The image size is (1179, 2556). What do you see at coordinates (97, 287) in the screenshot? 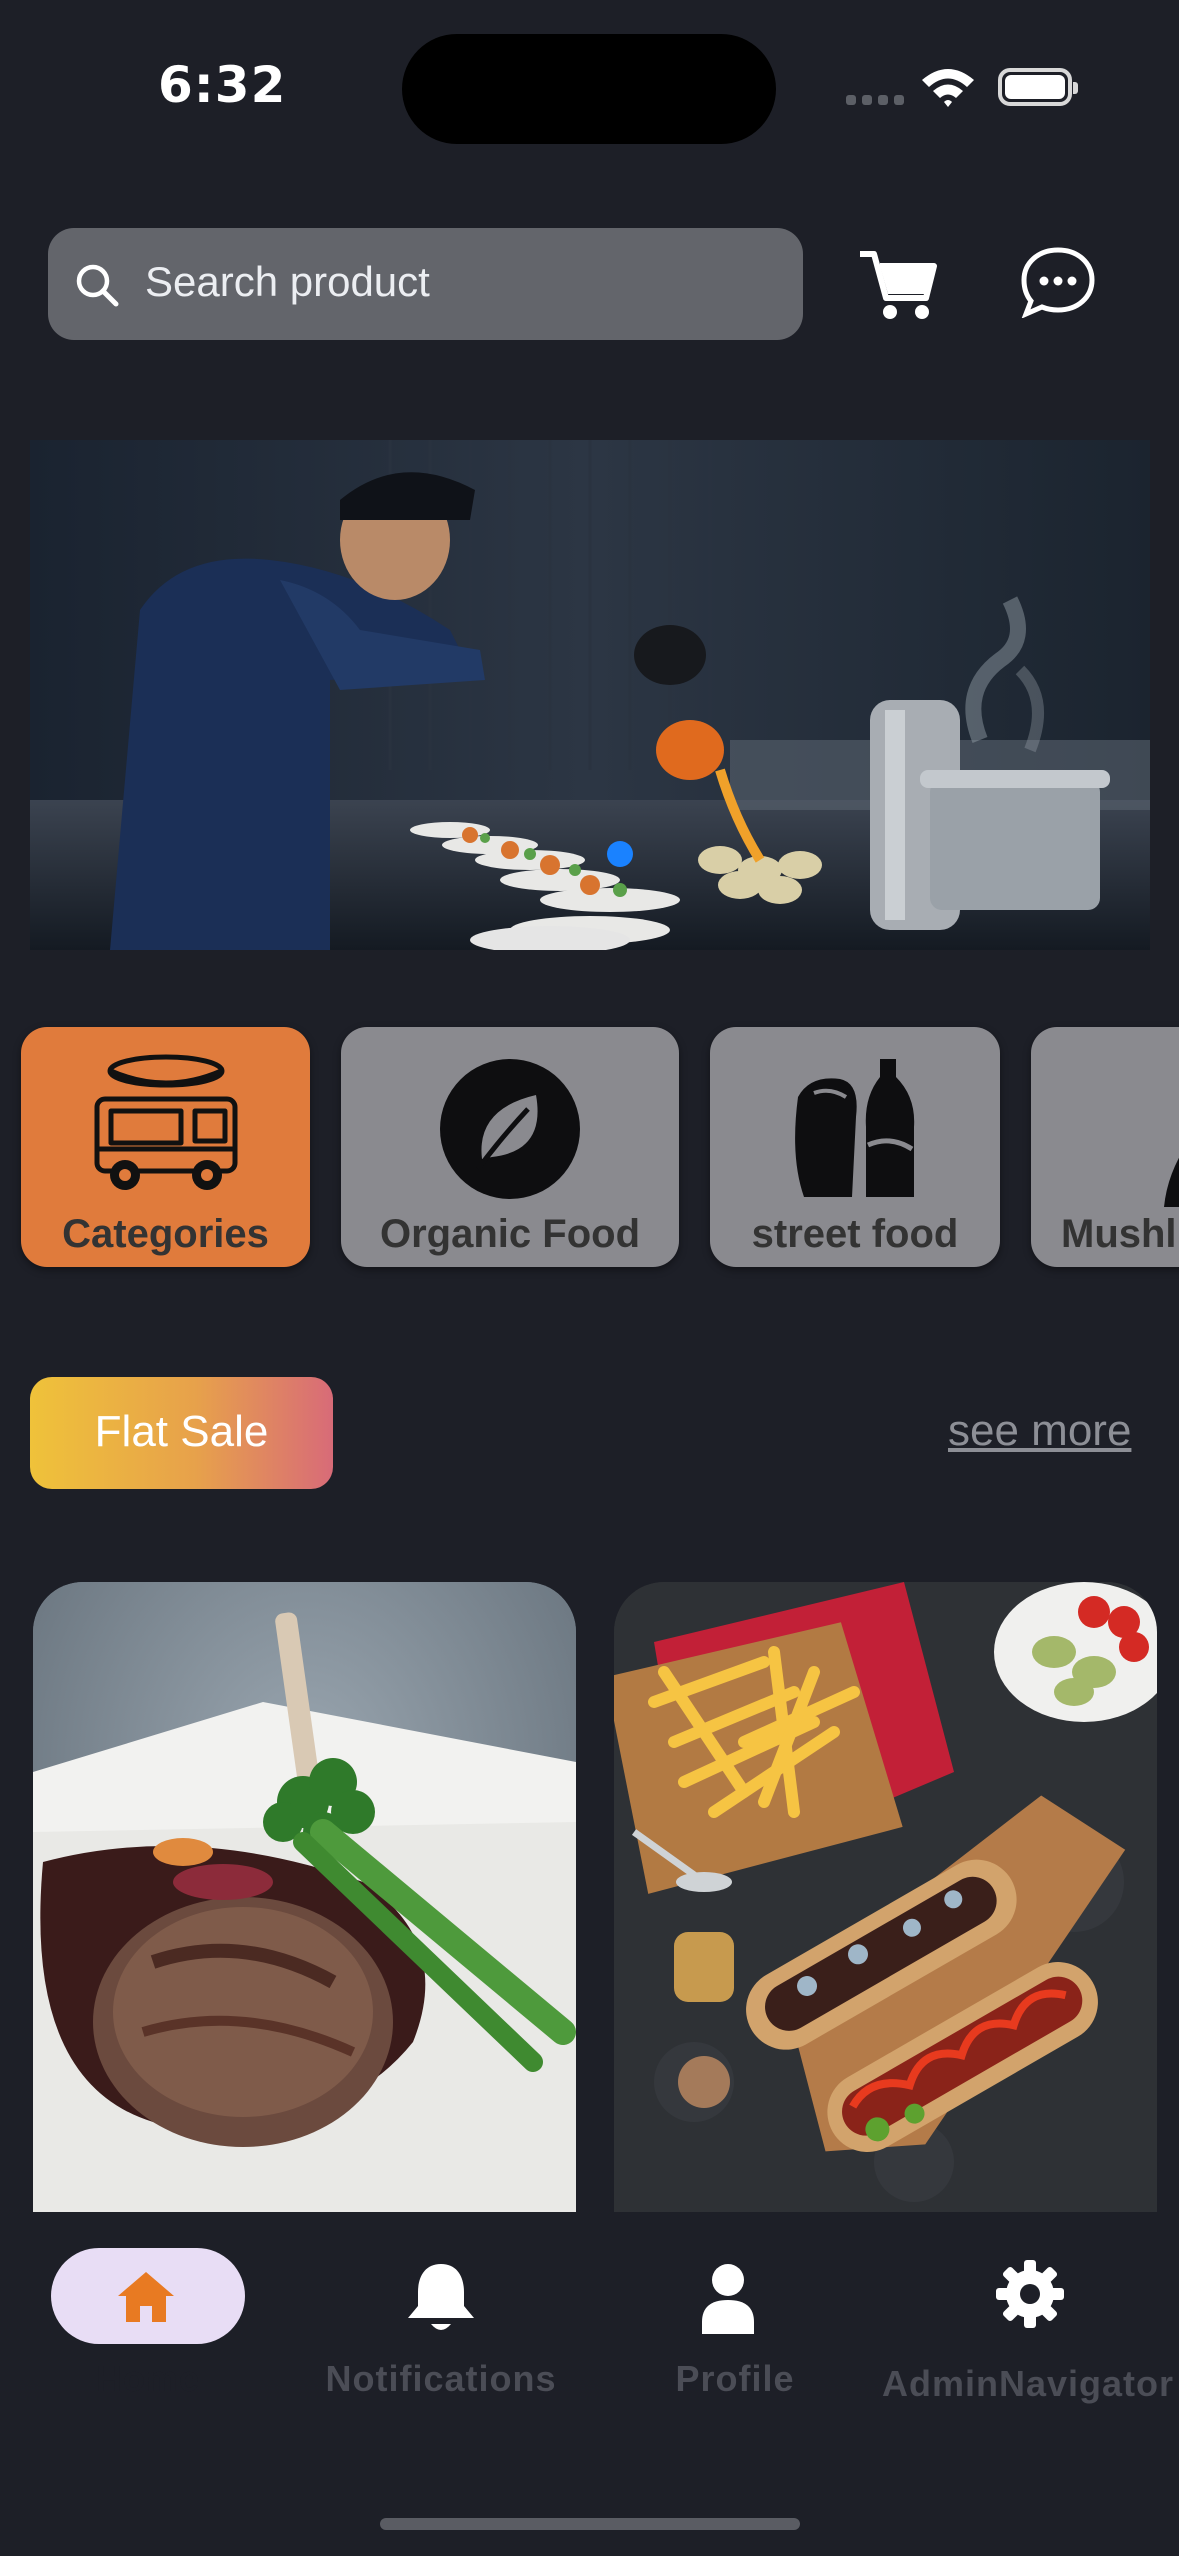
I see `search-icon` at bounding box center [97, 287].